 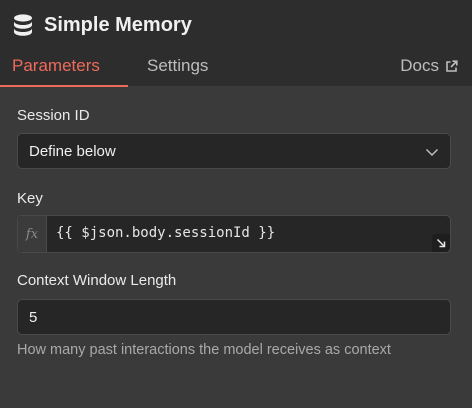 I want to click on node-title: Simple Memory, so click(x=102, y=25).